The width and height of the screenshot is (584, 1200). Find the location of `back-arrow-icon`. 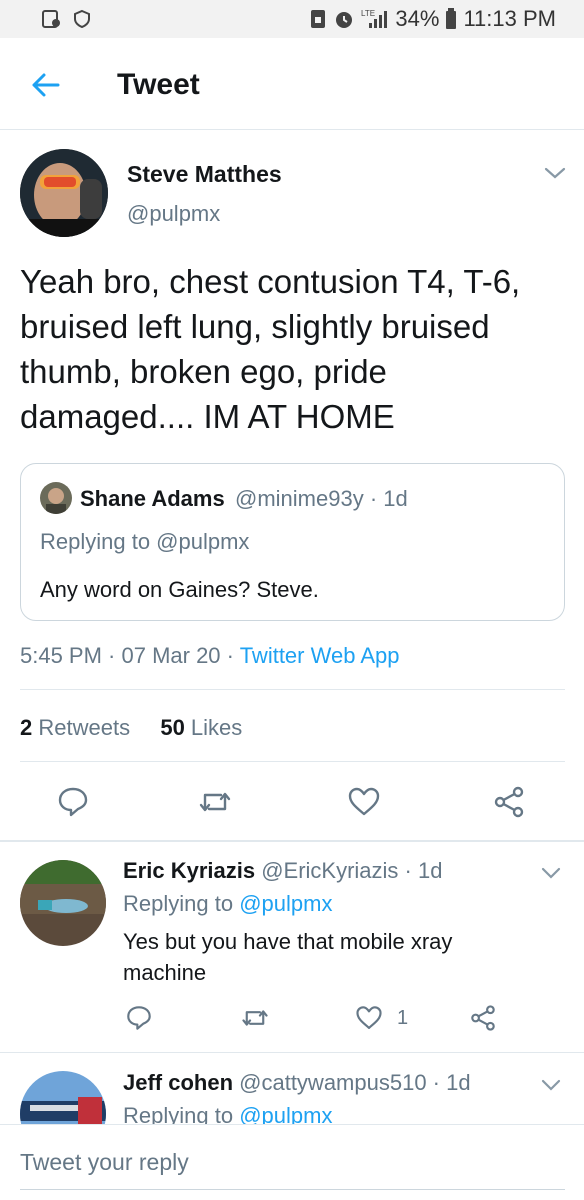

back-arrow-icon is located at coordinates (46, 85).